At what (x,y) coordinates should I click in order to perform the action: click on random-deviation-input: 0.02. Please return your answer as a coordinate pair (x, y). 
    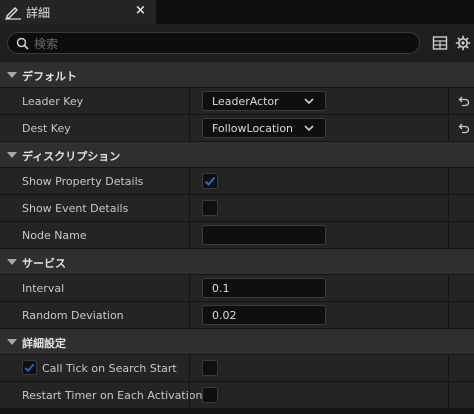
    Looking at the image, I should click on (264, 315).